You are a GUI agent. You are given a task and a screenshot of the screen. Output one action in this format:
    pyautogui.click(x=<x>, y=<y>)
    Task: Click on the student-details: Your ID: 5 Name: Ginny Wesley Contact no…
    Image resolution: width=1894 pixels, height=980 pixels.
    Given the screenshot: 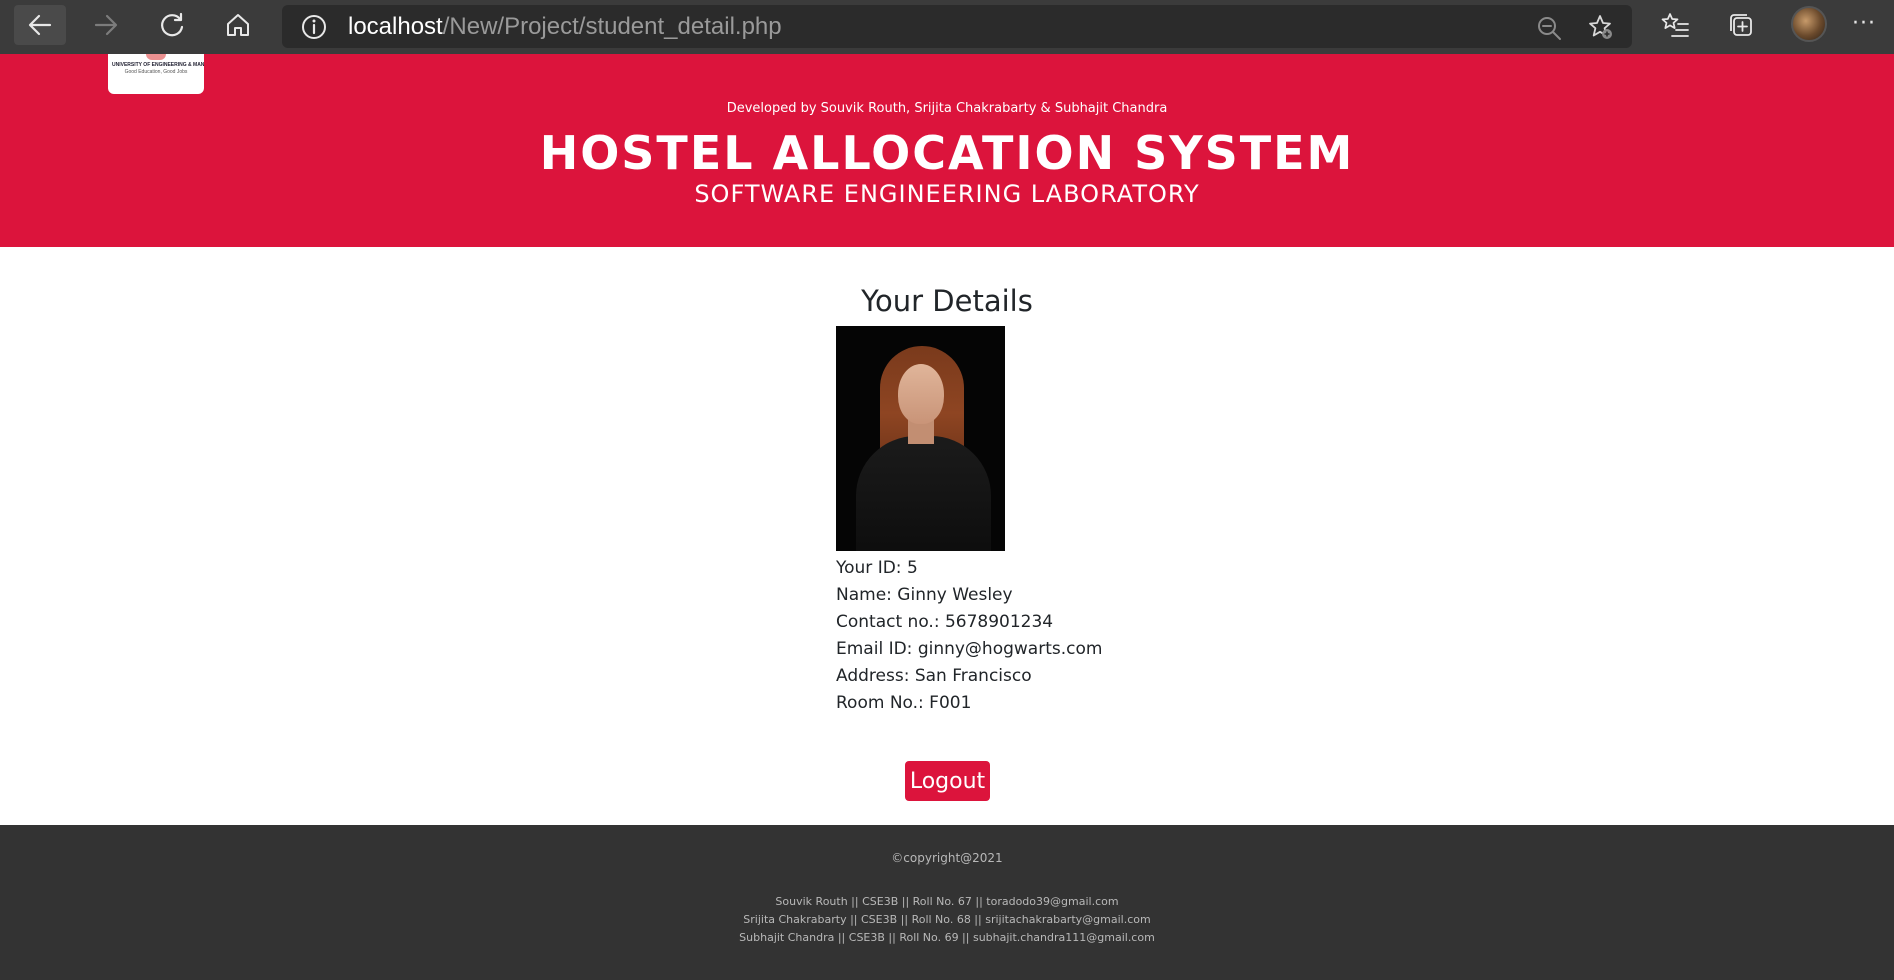 What is the action you would take?
    pyautogui.click(x=969, y=636)
    